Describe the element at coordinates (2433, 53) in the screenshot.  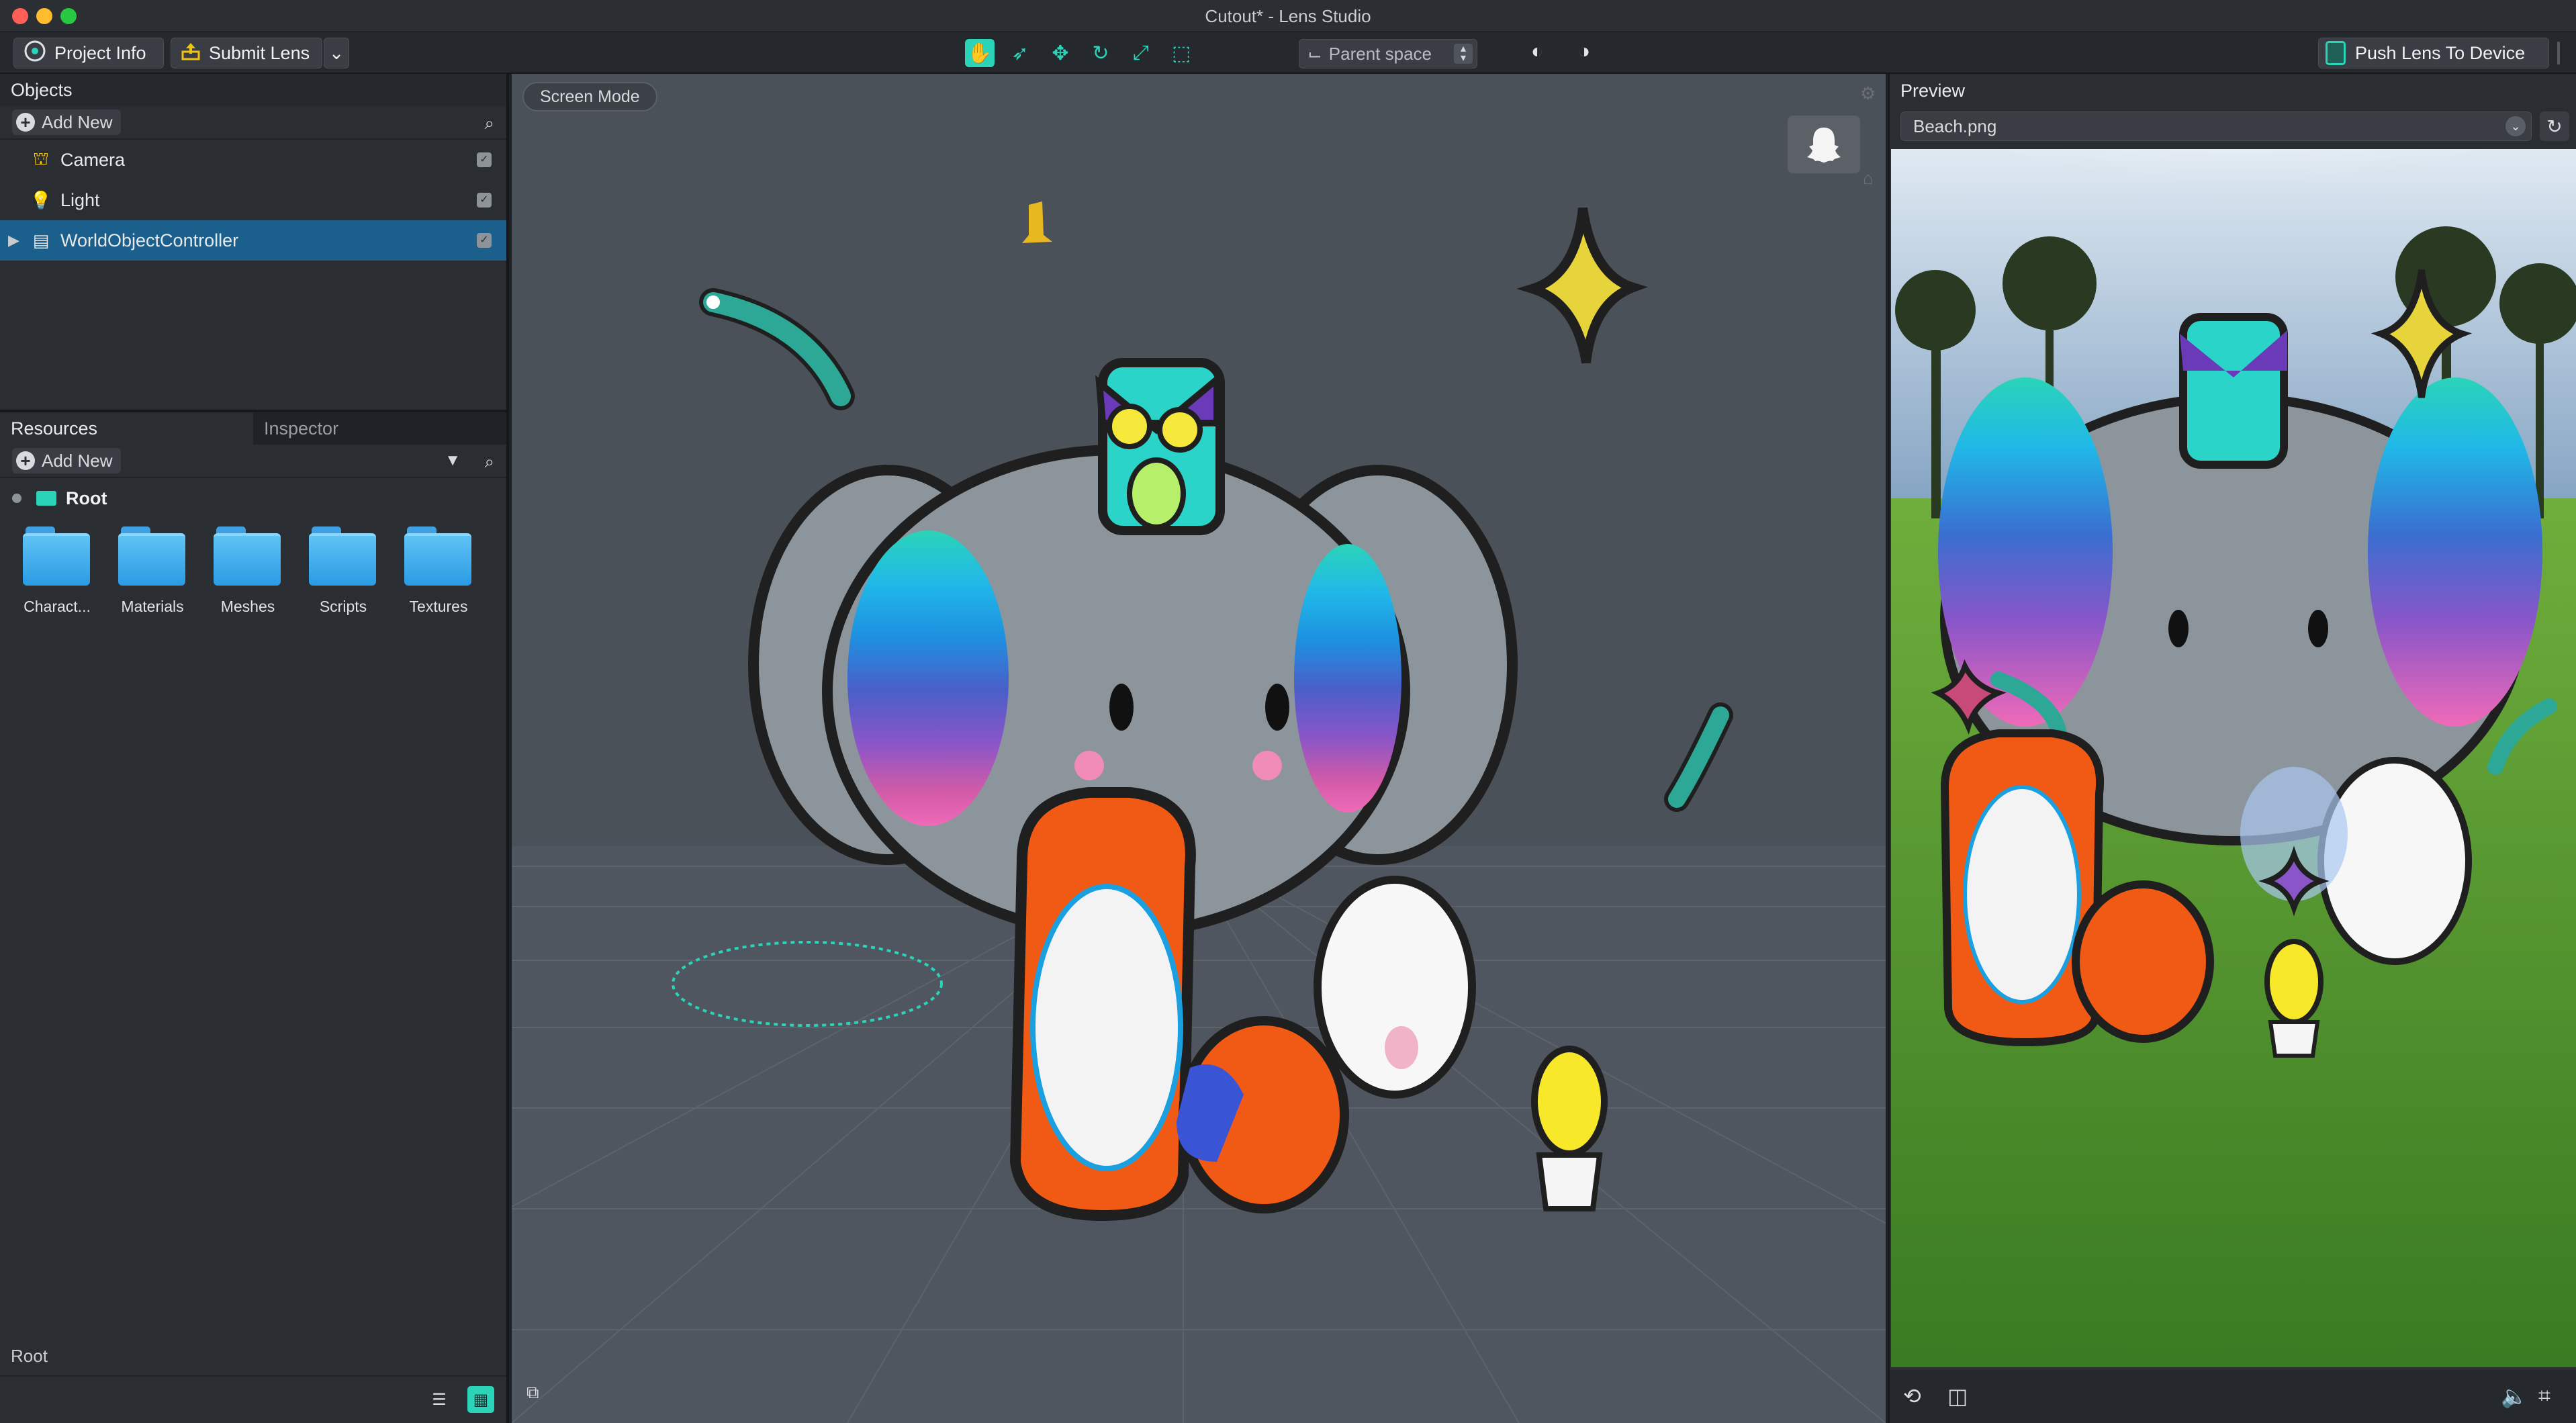
I see `push-lens-to-device-button: Push Lens To Device` at that location.